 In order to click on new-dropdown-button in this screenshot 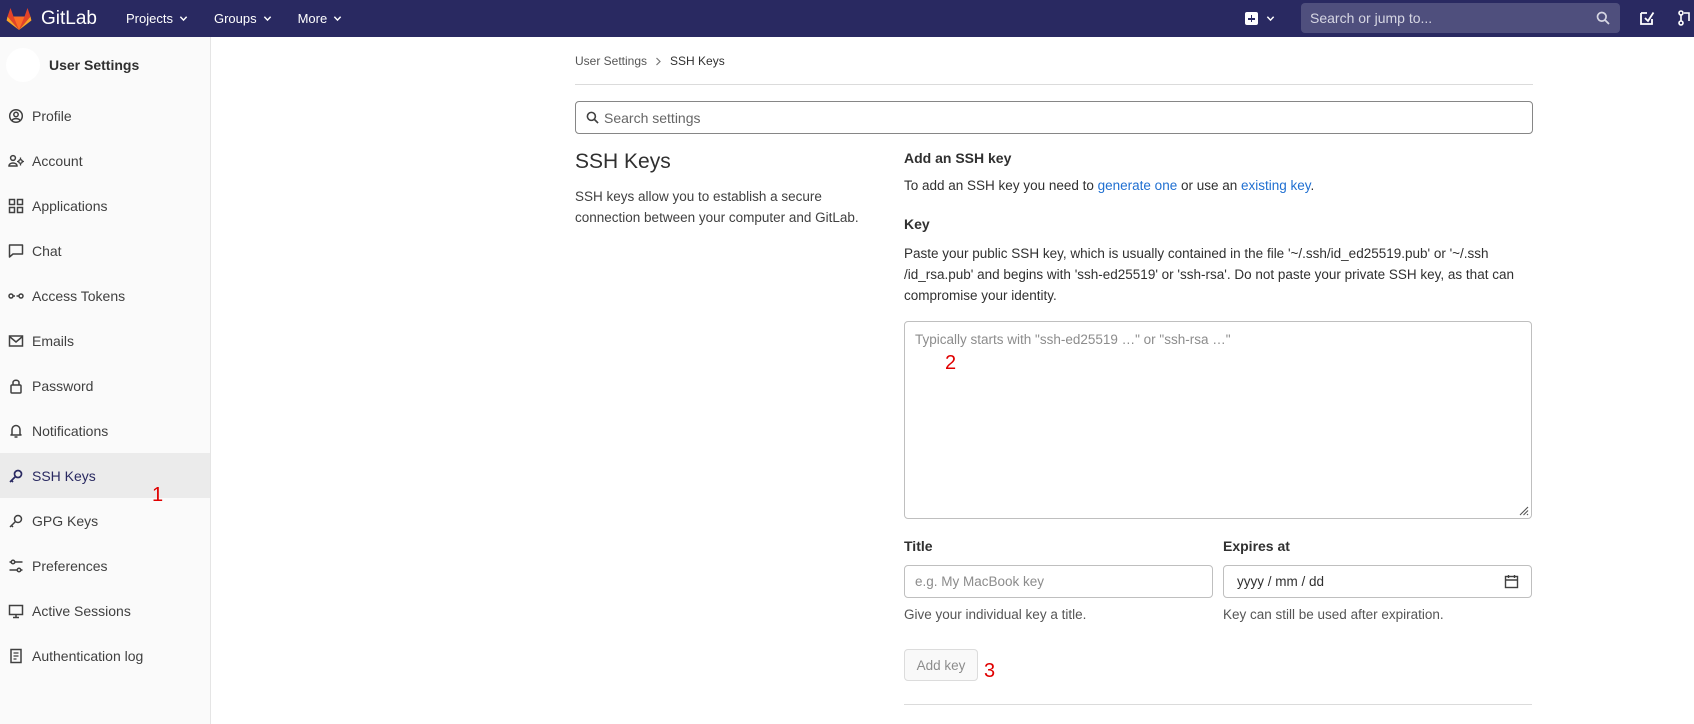, I will do `click(1260, 18)`.